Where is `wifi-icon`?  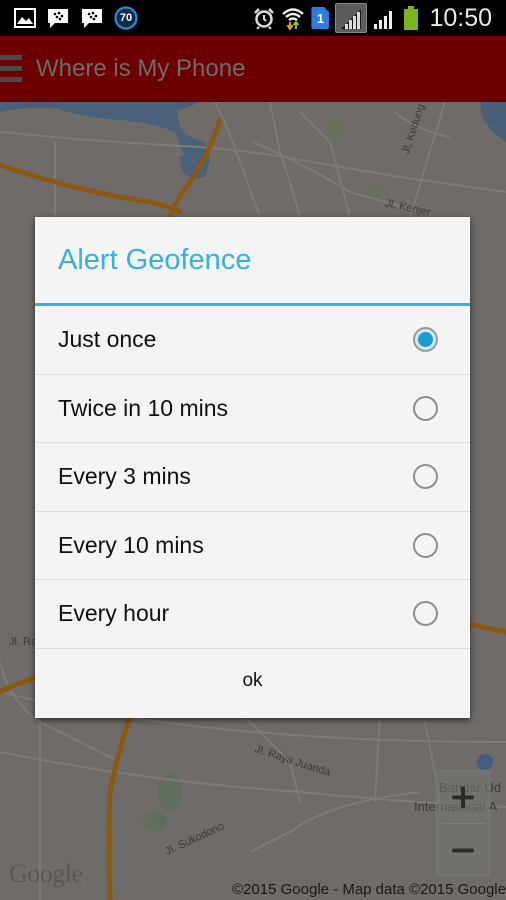
wifi-icon is located at coordinates (293, 18).